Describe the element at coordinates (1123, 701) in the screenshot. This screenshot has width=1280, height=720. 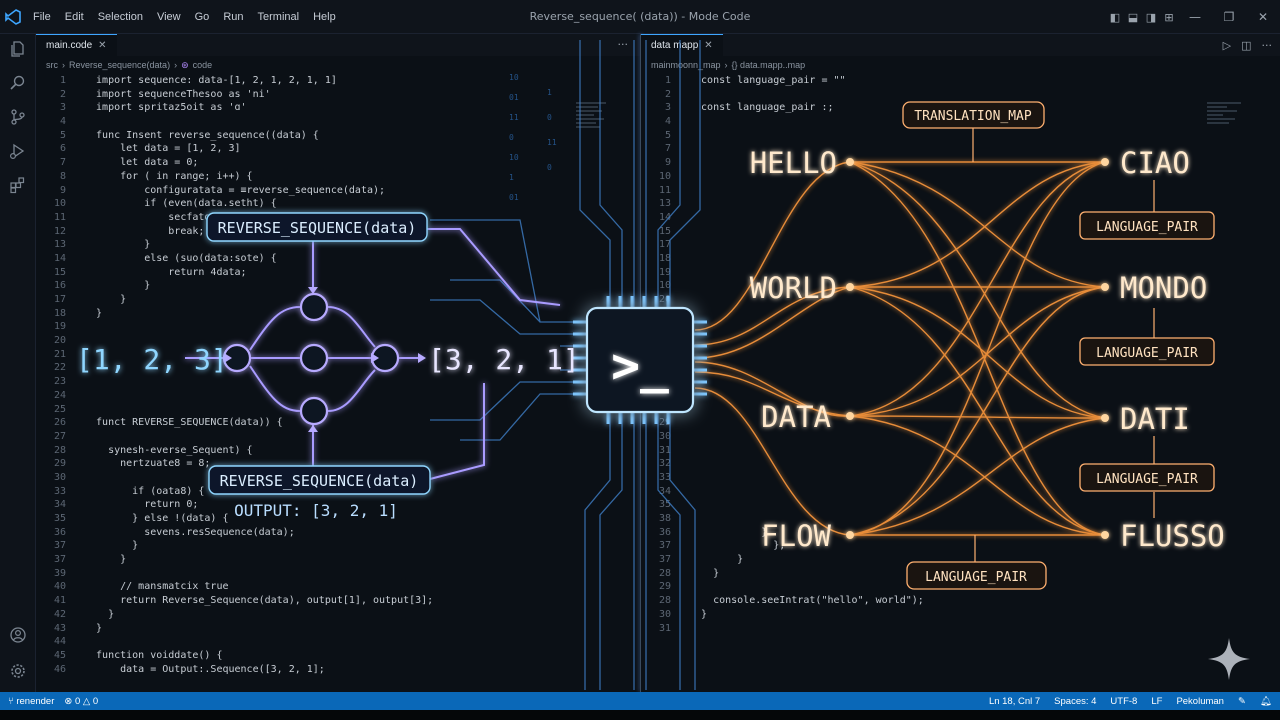
I see `encoding: UTF-8` at that location.